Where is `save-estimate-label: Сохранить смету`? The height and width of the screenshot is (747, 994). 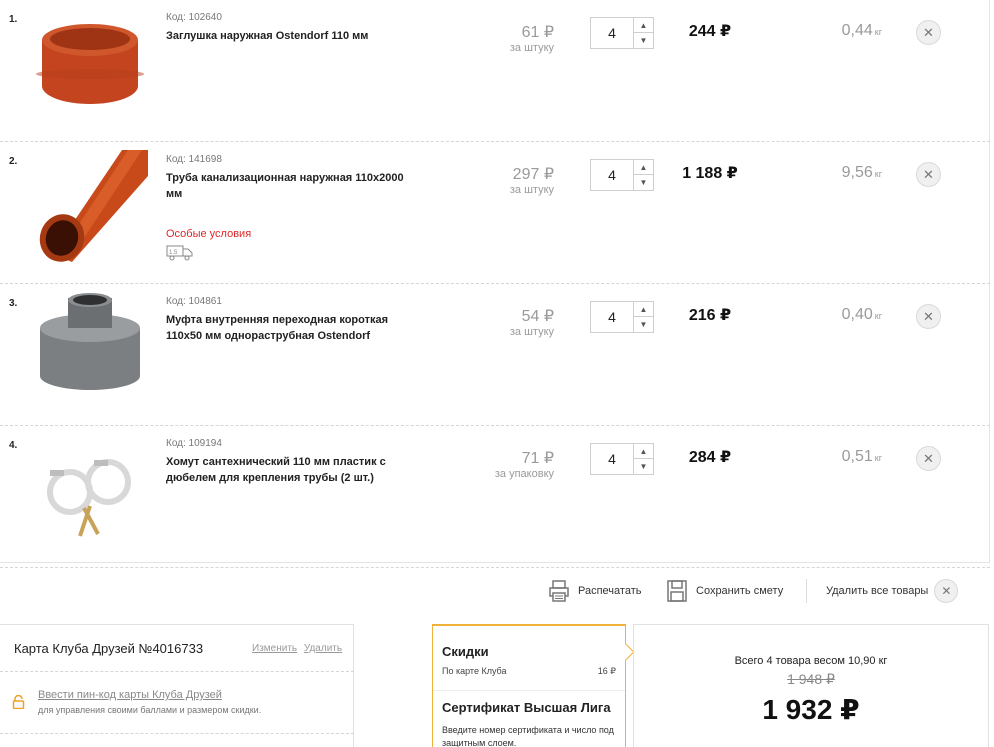 save-estimate-label: Сохранить смету is located at coordinates (740, 591).